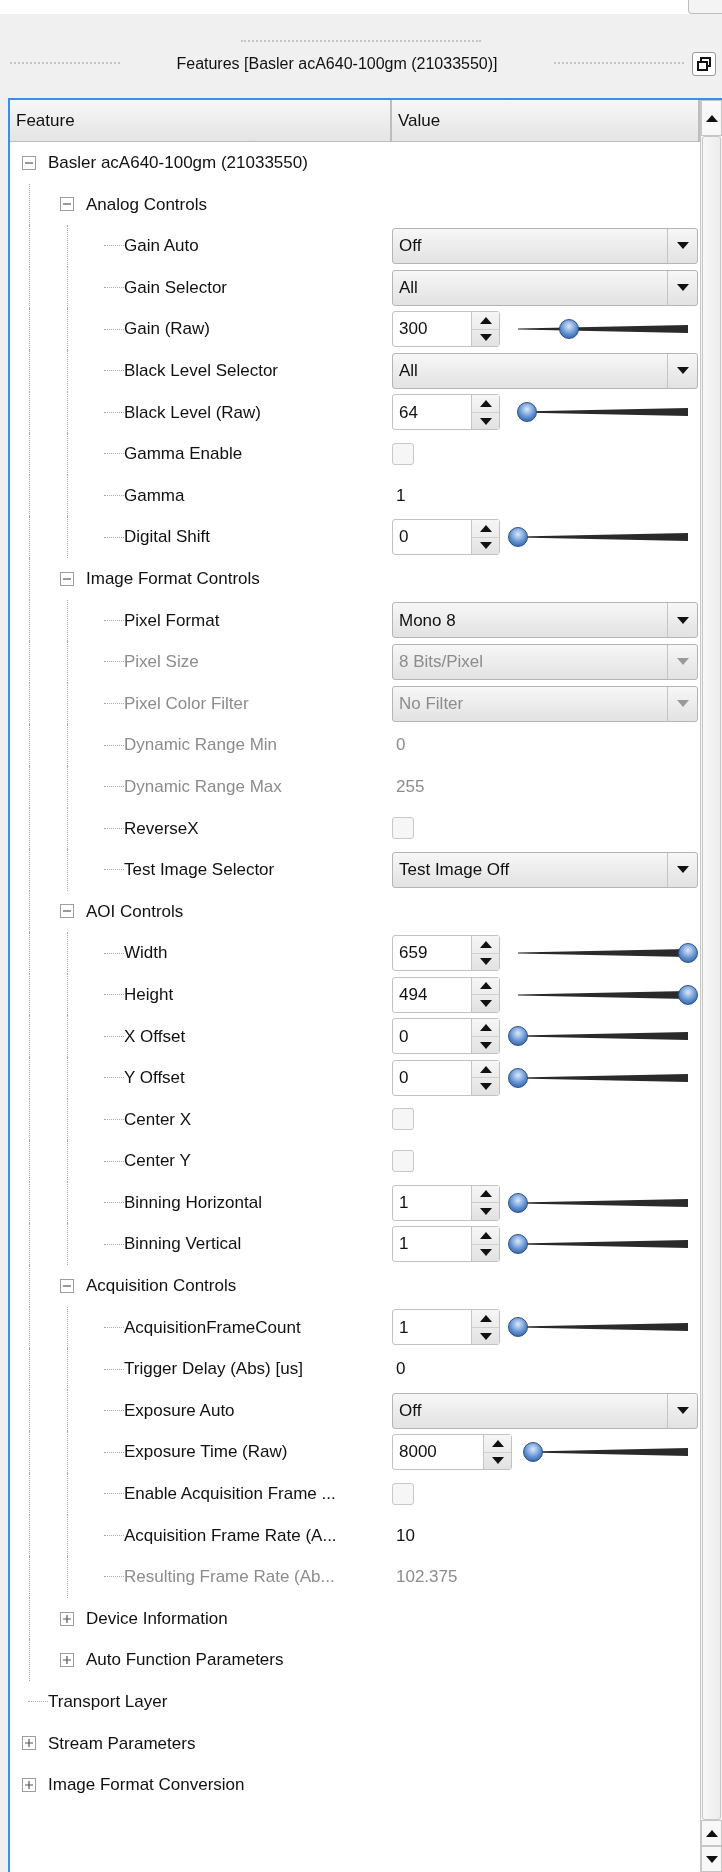  I want to click on feature-label: Pixel Size, so click(161, 662).